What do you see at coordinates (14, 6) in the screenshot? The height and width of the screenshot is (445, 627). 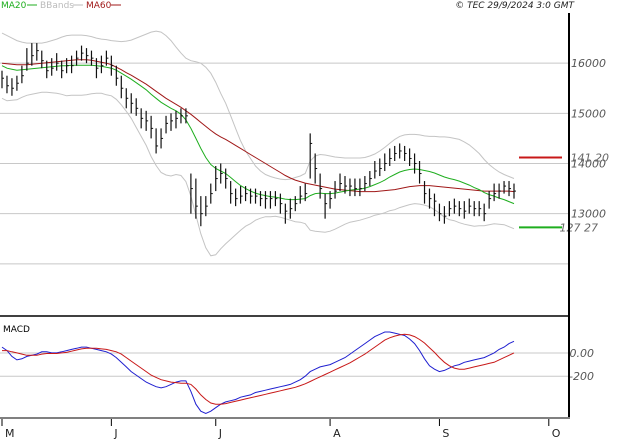 I see `legend-ma20-label: MA20` at bounding box center [14, 6].